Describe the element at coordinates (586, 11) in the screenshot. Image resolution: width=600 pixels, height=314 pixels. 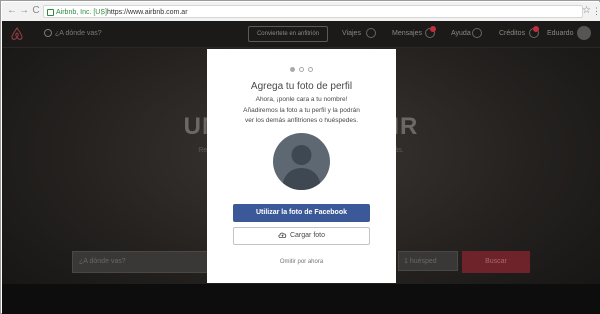
I see `bookmark-star-icon: ☆` at that location.